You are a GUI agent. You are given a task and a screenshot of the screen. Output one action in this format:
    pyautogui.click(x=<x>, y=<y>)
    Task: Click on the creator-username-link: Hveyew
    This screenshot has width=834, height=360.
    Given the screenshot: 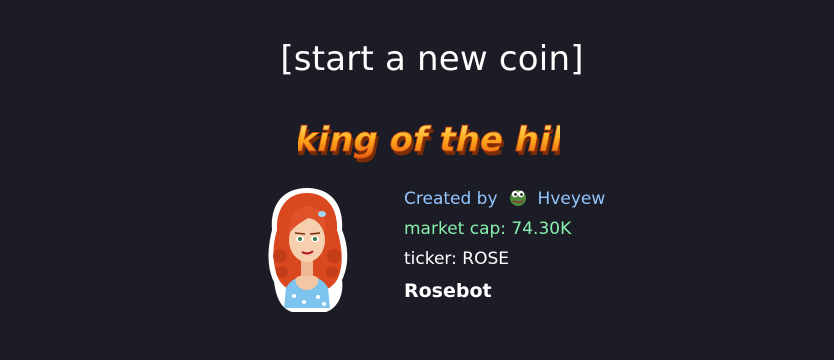 What is the action you would take?
    pyautogui.click(x=572, y=199)
    